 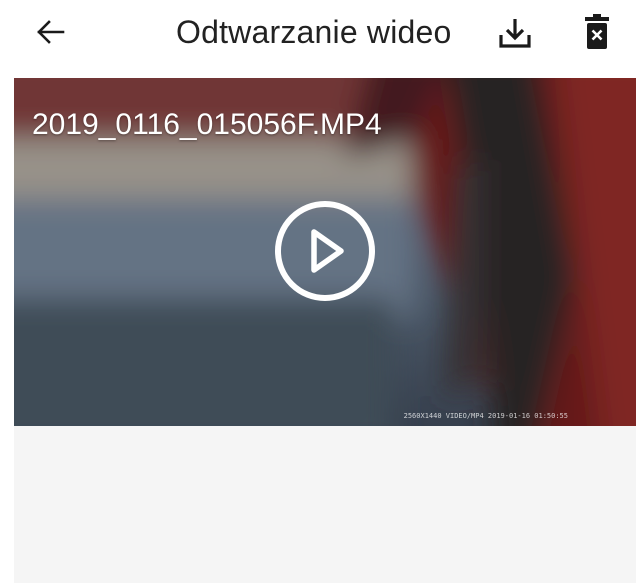 I want to click on video-osd-overlay: 2560X1440 VIDEO/MP4 2019-01-16 01:50:55, so click(x=485, y=416).